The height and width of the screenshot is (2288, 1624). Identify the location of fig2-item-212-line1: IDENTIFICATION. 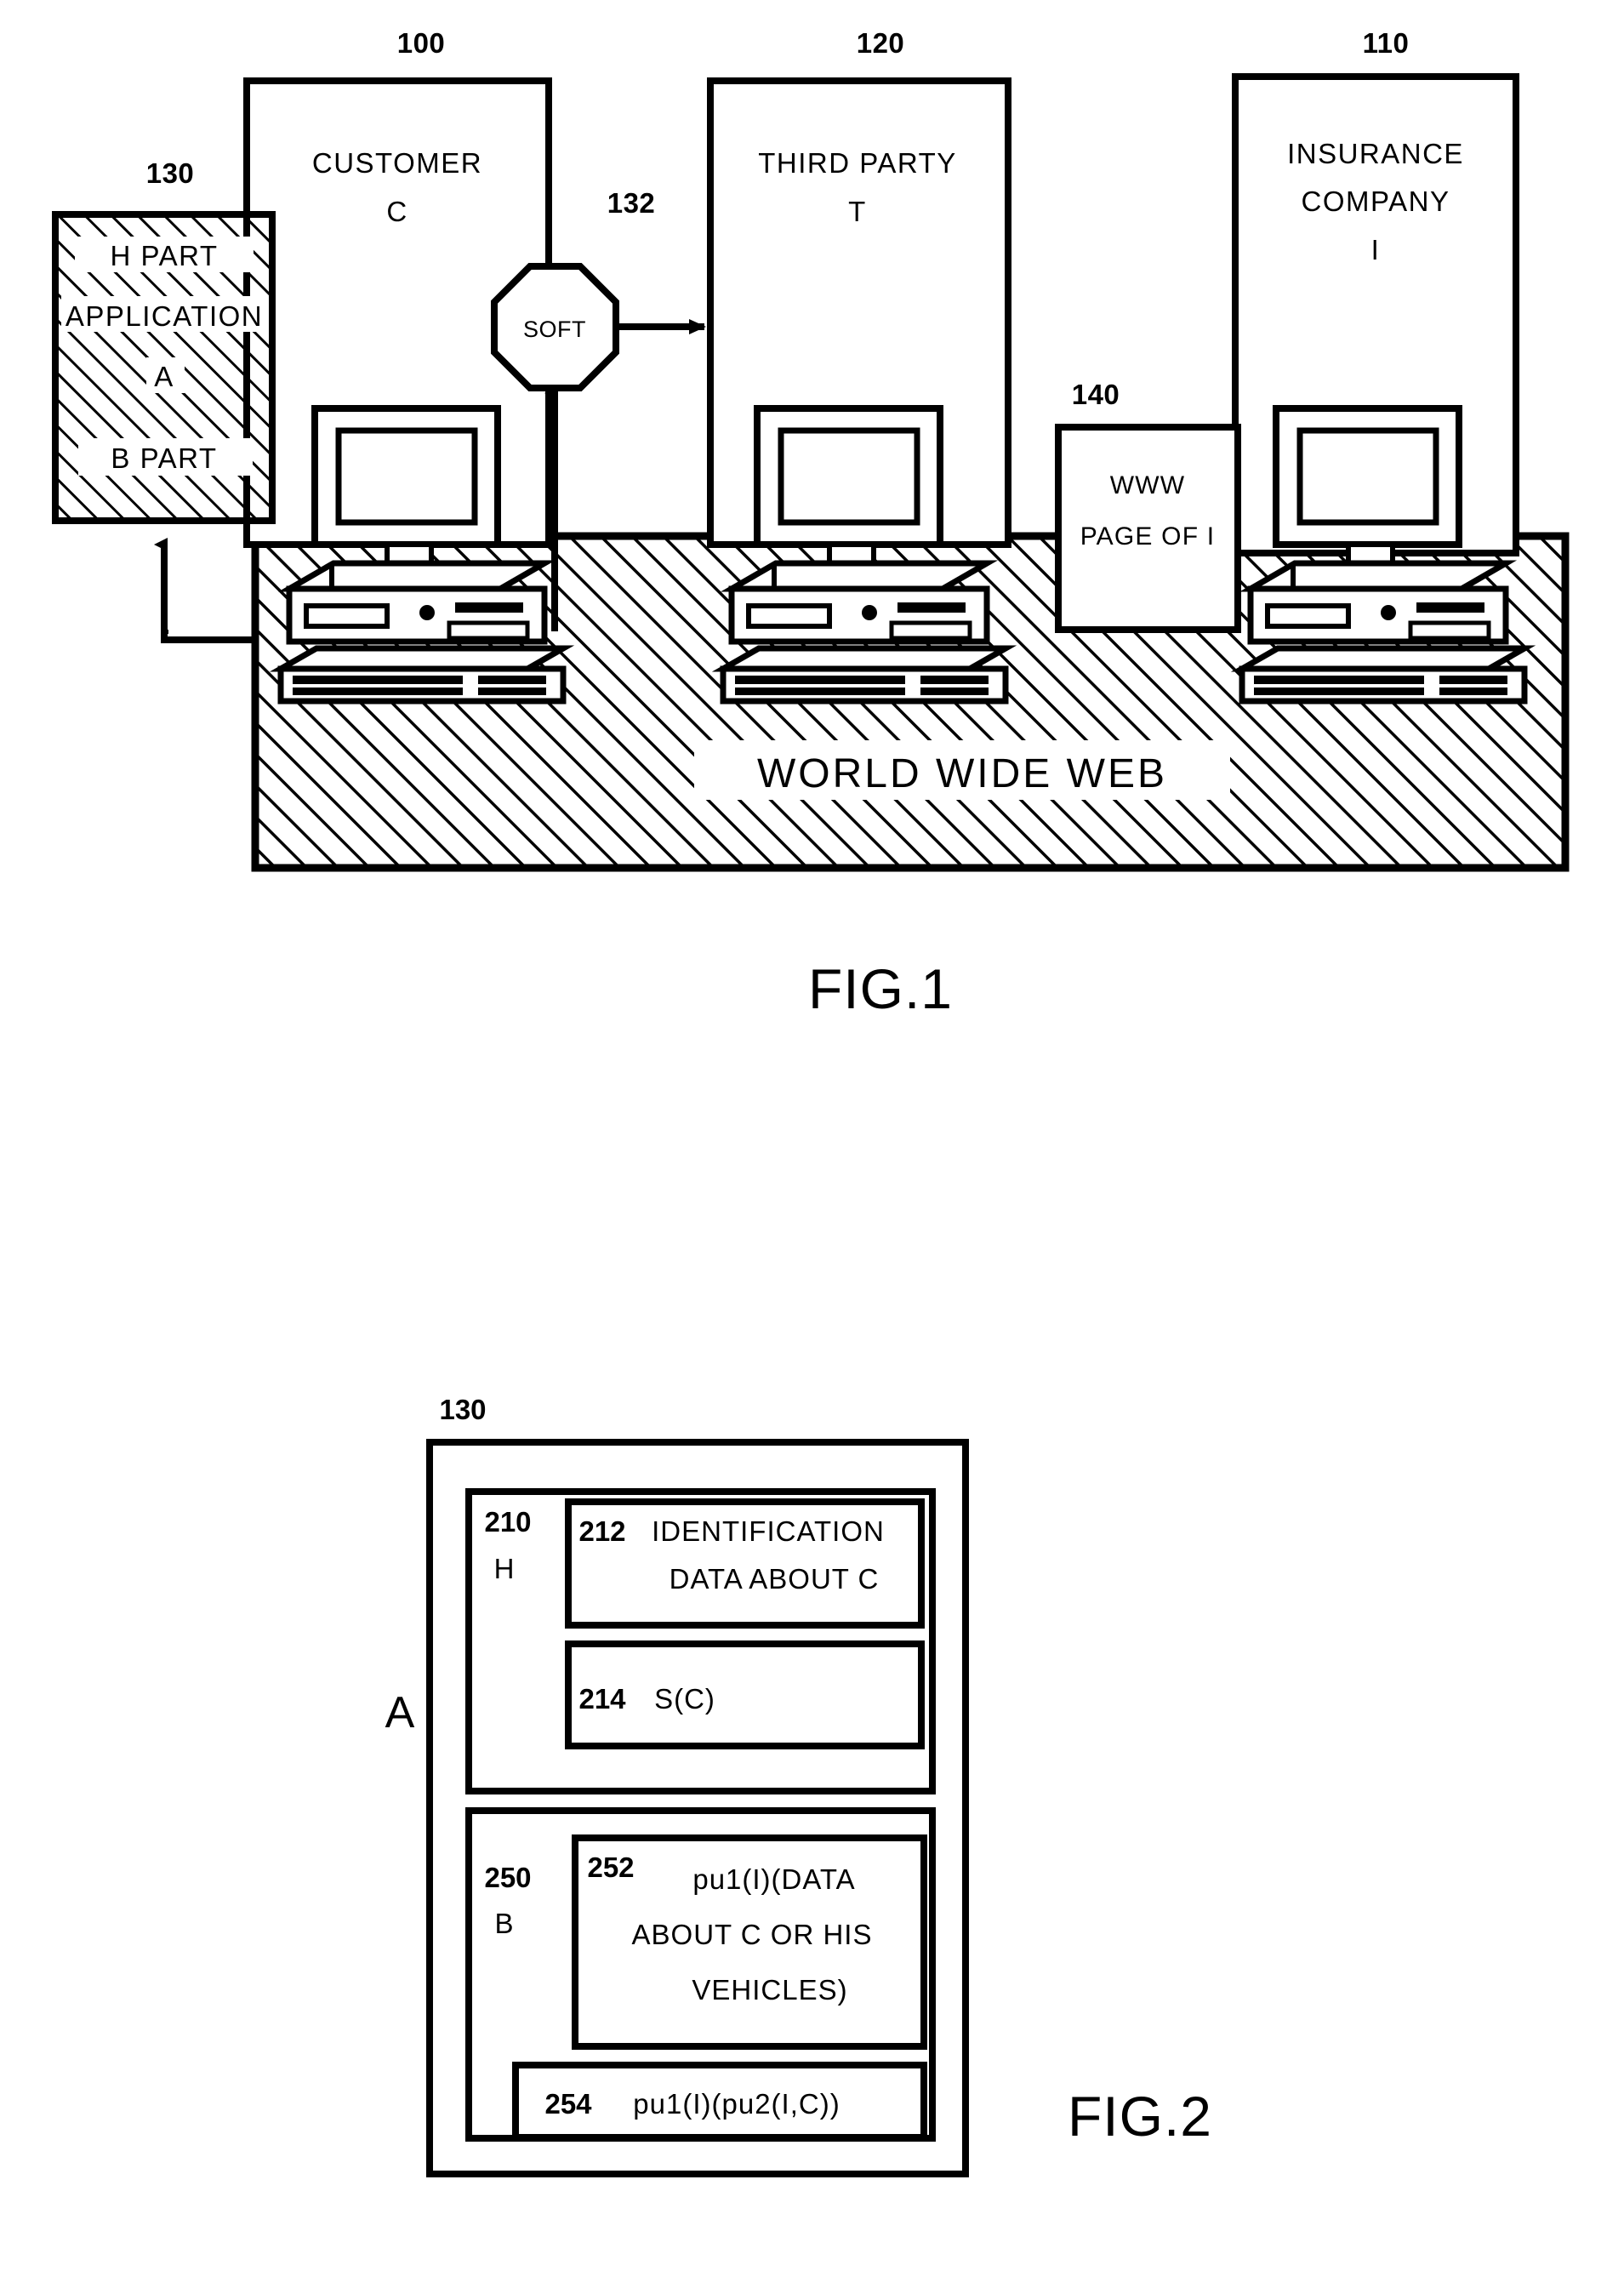
(768, 1531).